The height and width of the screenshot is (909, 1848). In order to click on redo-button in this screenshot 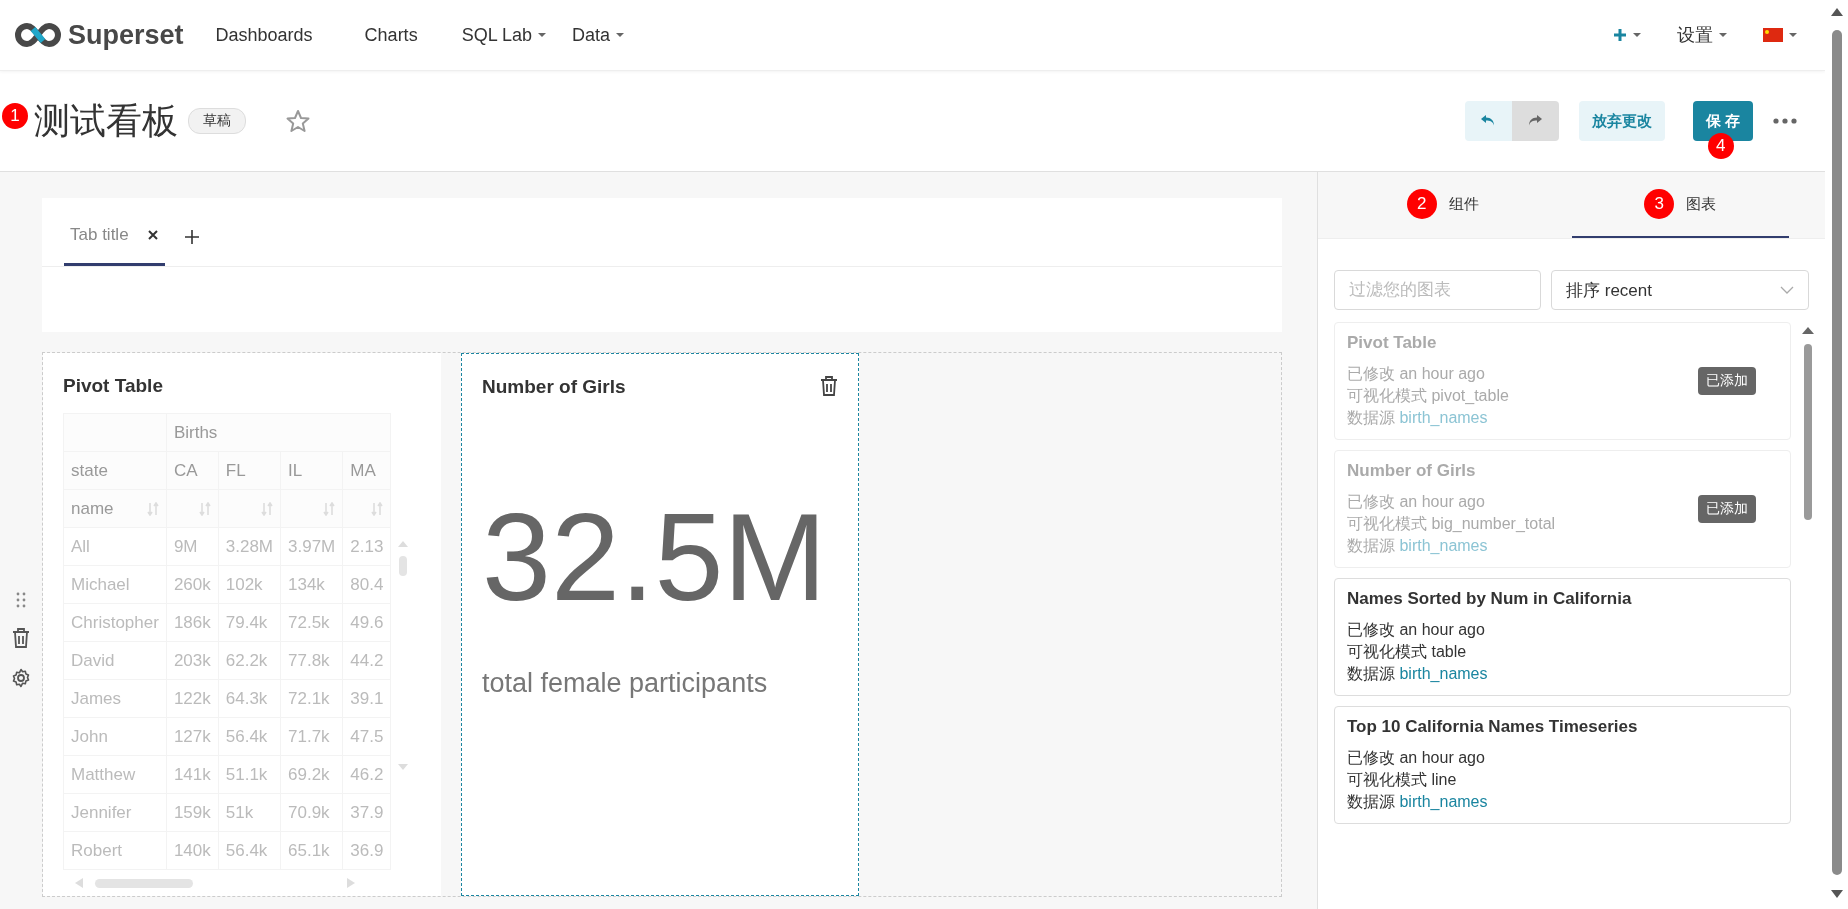, I will do `click(1535, 121)`.